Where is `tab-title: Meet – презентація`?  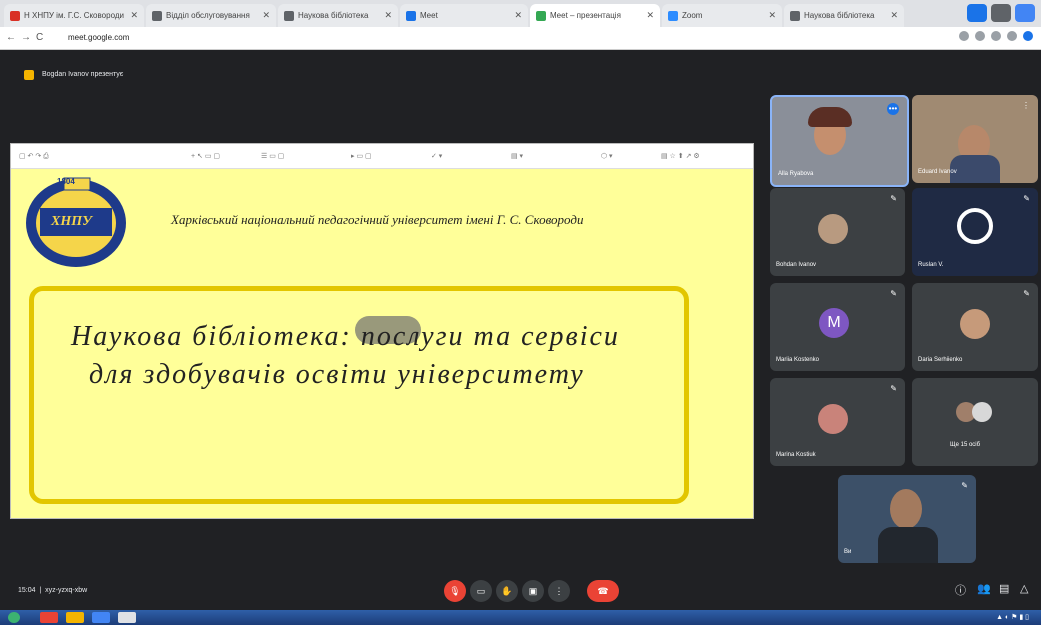
tab-title: Meet – презентація is located at coordinates (585, 15).